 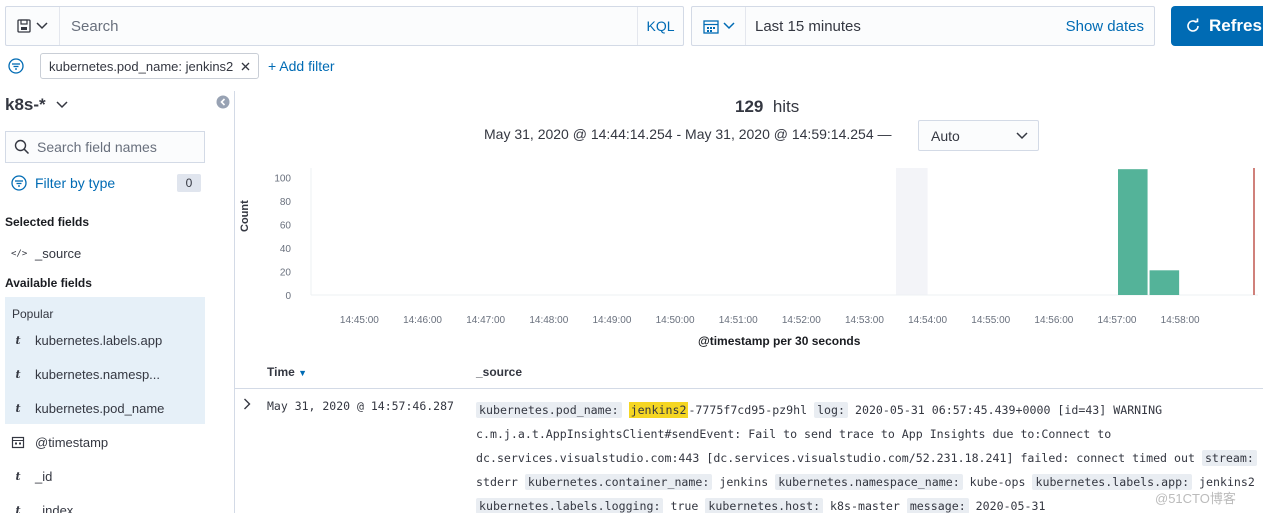 What do you see at coordinates (288, 296) in the screenshot?
I see `y-tick-label: 0` at bounding box center [288, 296].